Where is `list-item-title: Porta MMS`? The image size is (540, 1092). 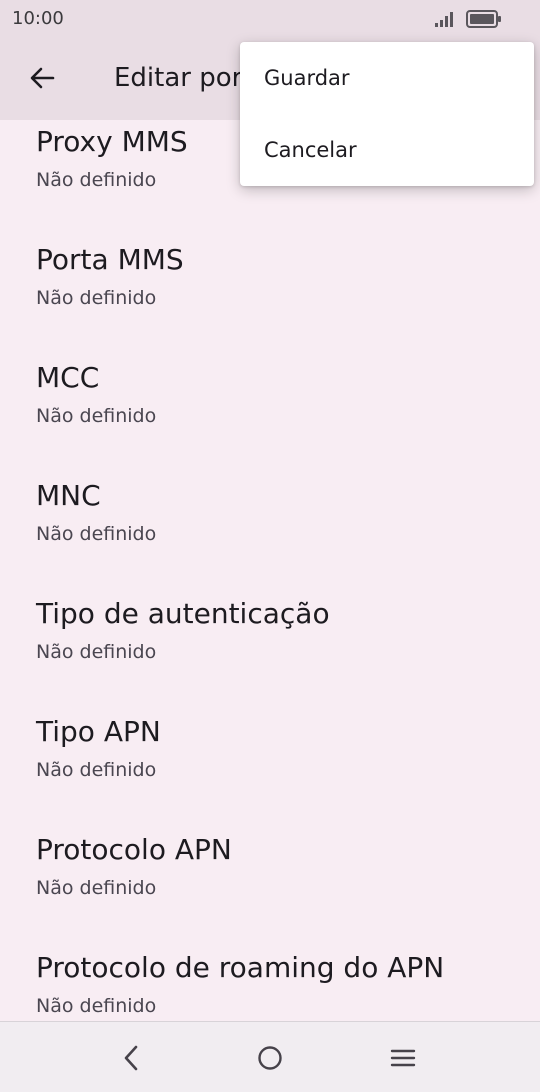 list-item-title: Porta MMS is located at coordinates (110, 259).